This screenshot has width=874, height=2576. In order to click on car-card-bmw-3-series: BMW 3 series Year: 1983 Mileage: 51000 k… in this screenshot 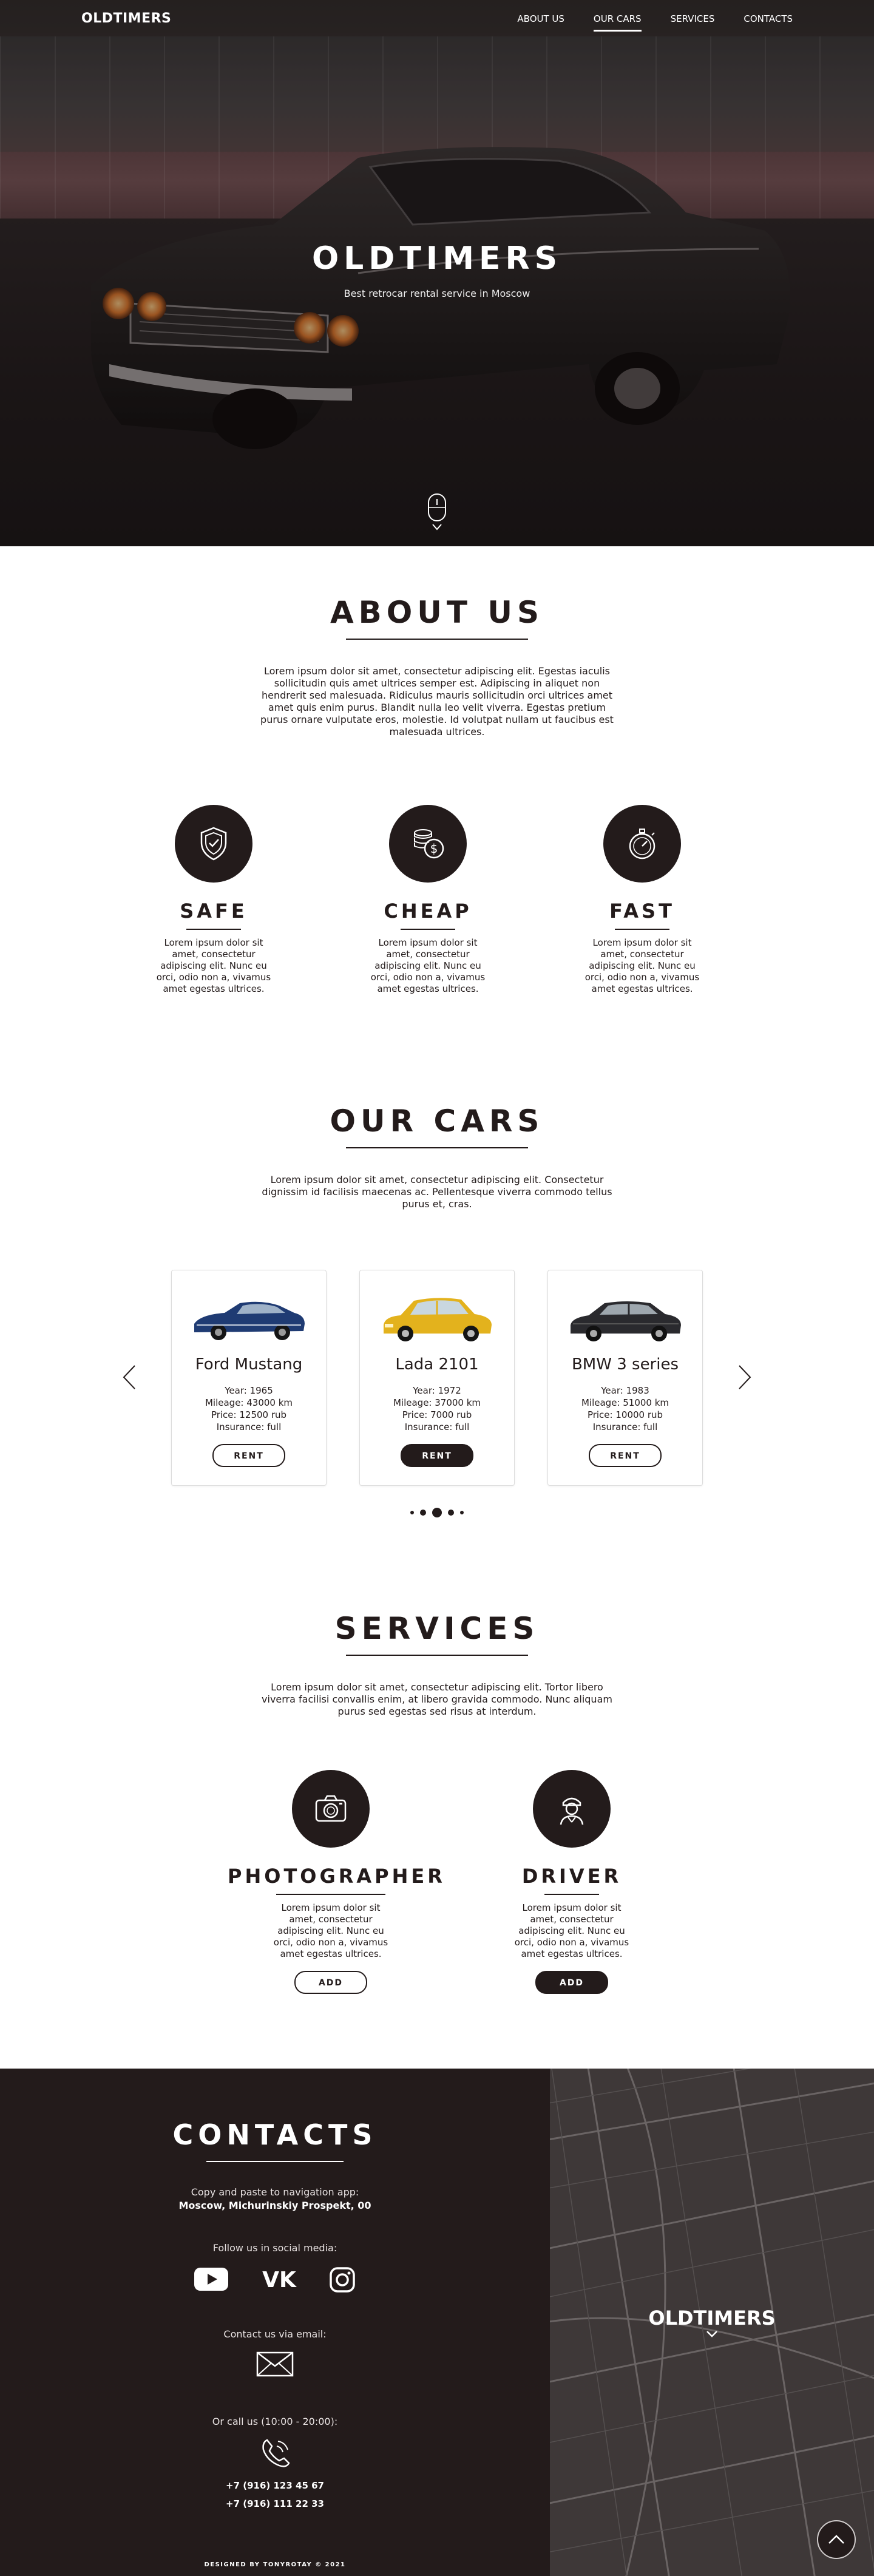, I will do `click(625, 1378)`.